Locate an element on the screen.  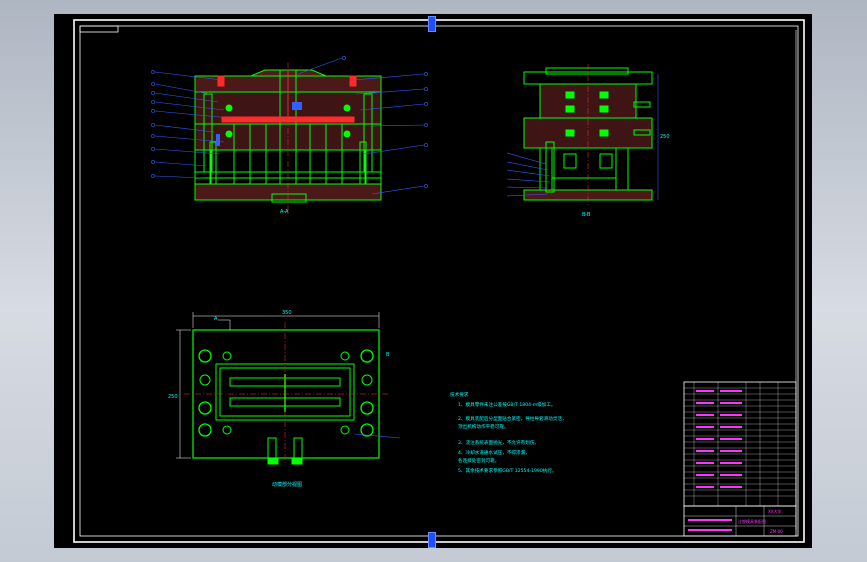
plan-view-dim-left: 250 is located at coordinates (173, 397).